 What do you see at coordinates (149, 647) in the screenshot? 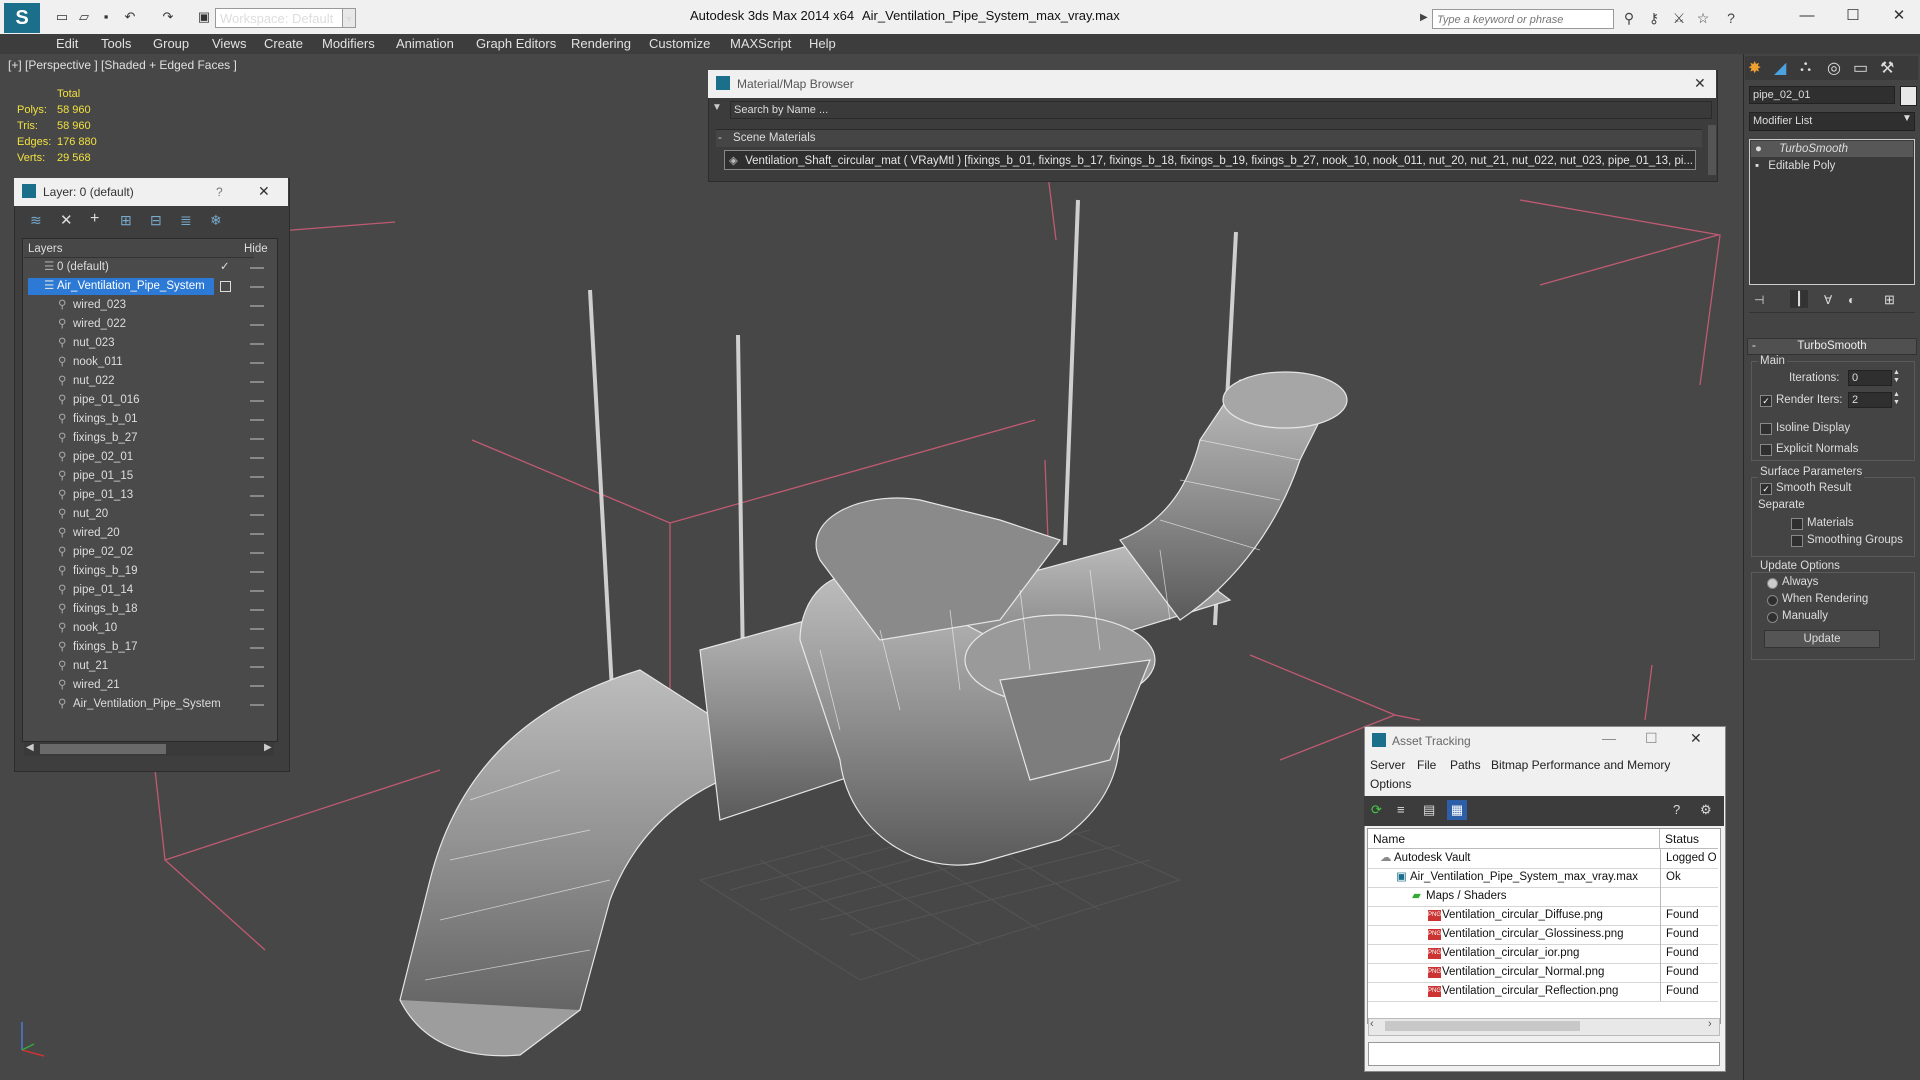
I see `layer-row-object: ⚲ fixings_b_17` at bounding box center [149, 647].